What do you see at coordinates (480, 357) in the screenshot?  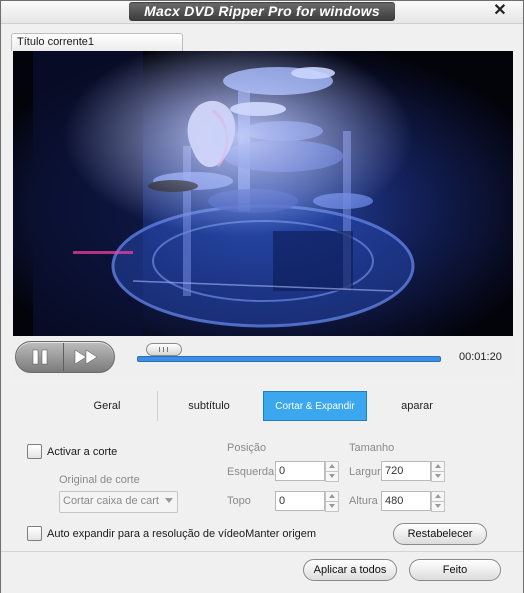 I see `elapsed-time: 00:01:20` at bounding box center [480, 357].